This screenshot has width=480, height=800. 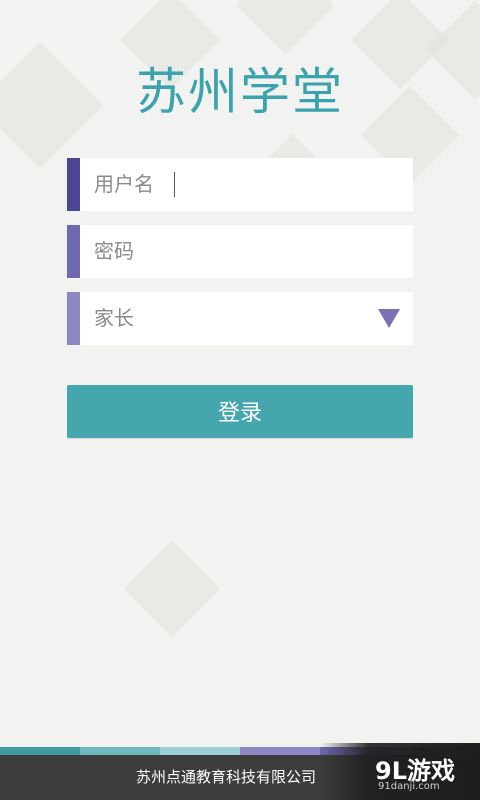 What do you see at coordinates (389, 318) in the screenshot?
I see `triangle-down-icon` at bounding box center [389, 318].